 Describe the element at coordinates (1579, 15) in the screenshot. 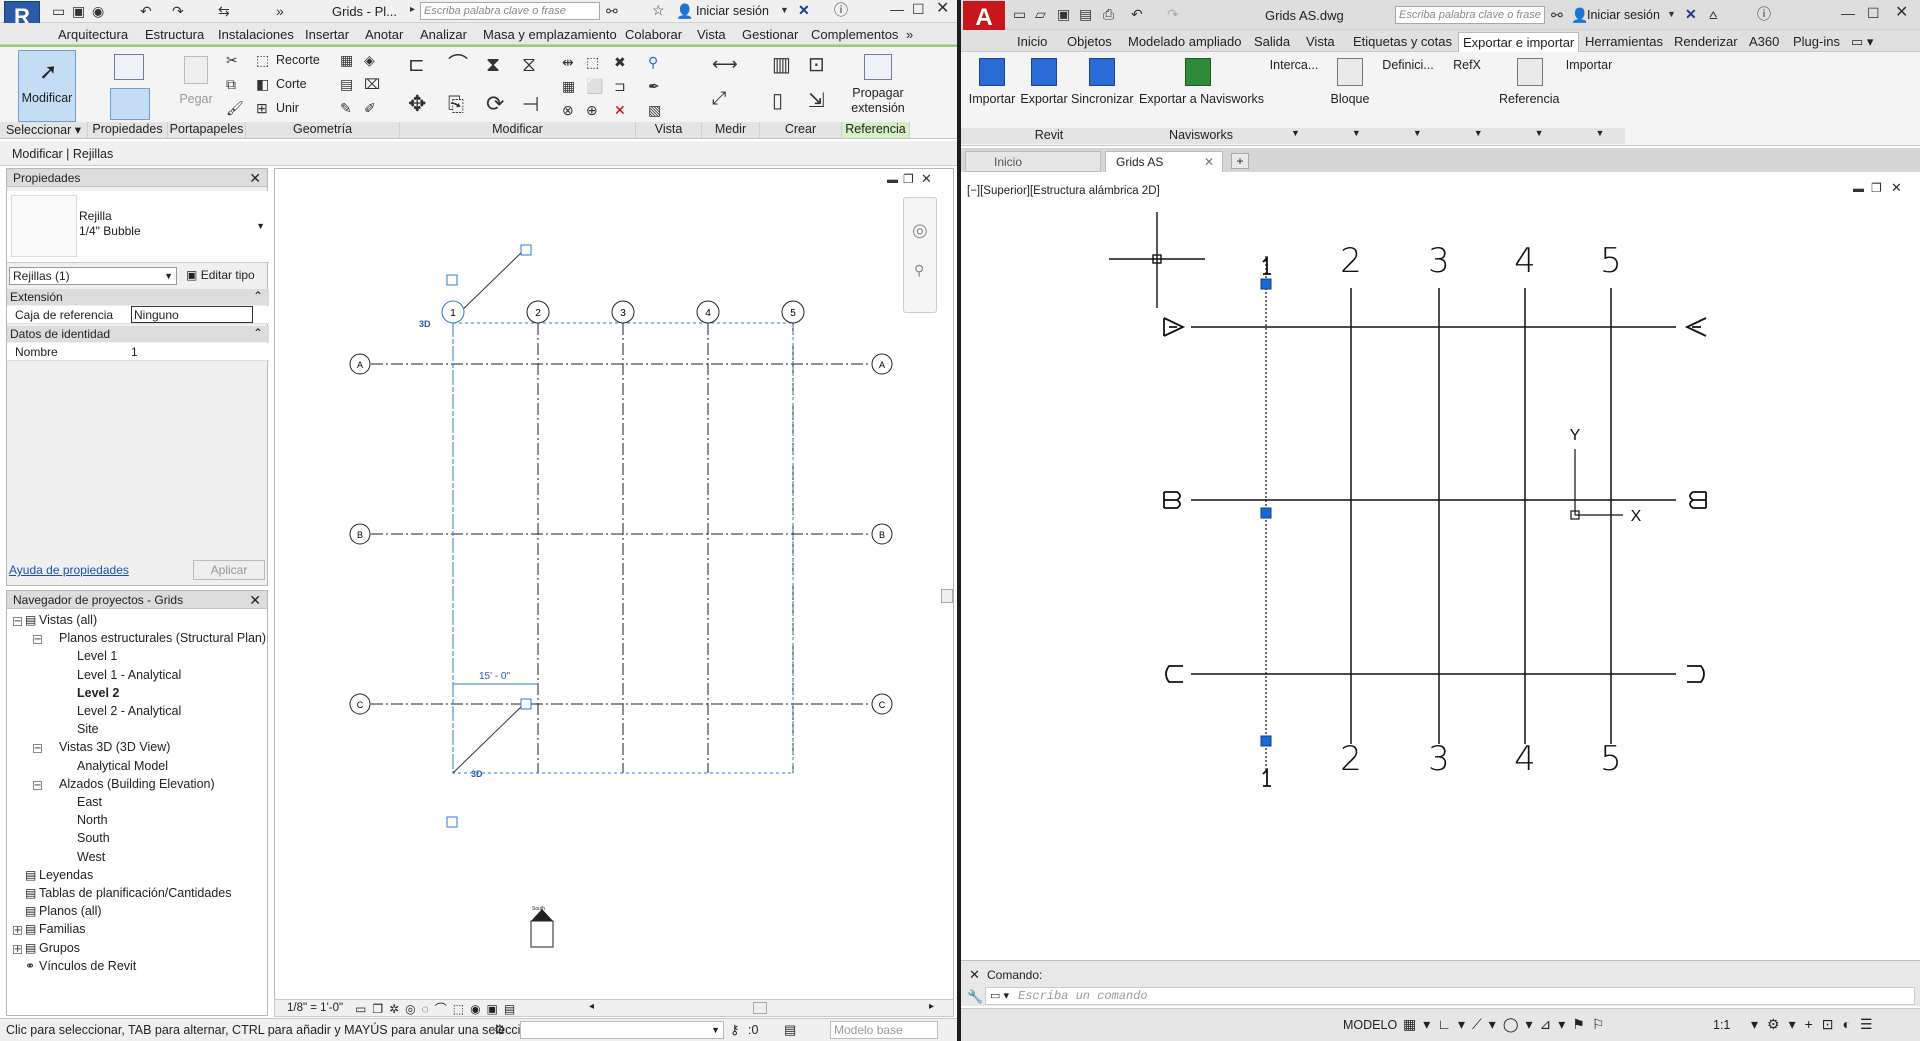

I see `user-icon: 👤` at that location.